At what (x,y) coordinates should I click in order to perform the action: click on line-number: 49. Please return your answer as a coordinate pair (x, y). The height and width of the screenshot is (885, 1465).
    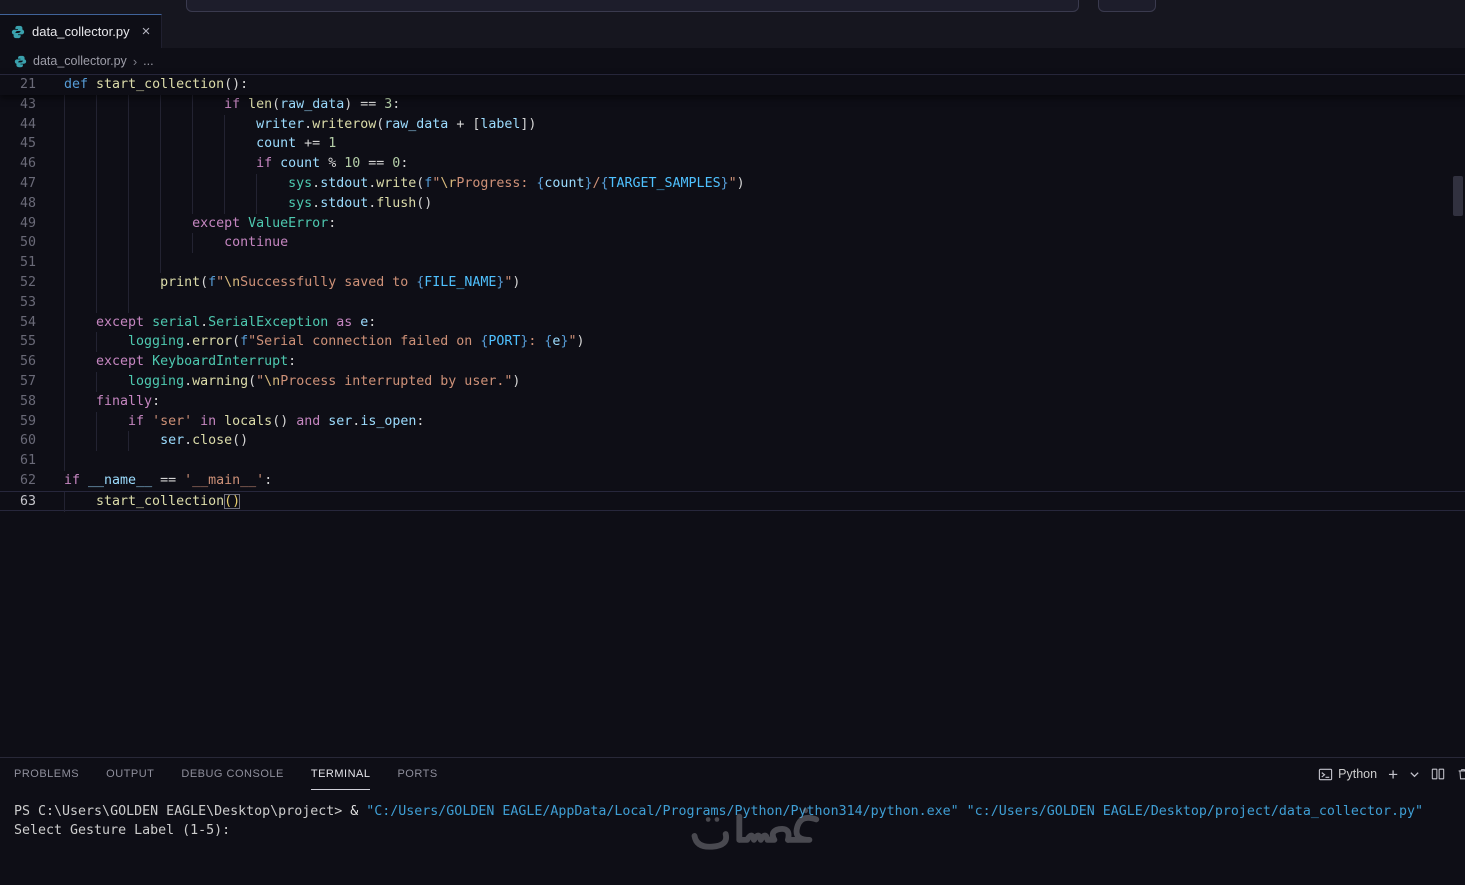
    Looking at the image, I should click on (27, 223).